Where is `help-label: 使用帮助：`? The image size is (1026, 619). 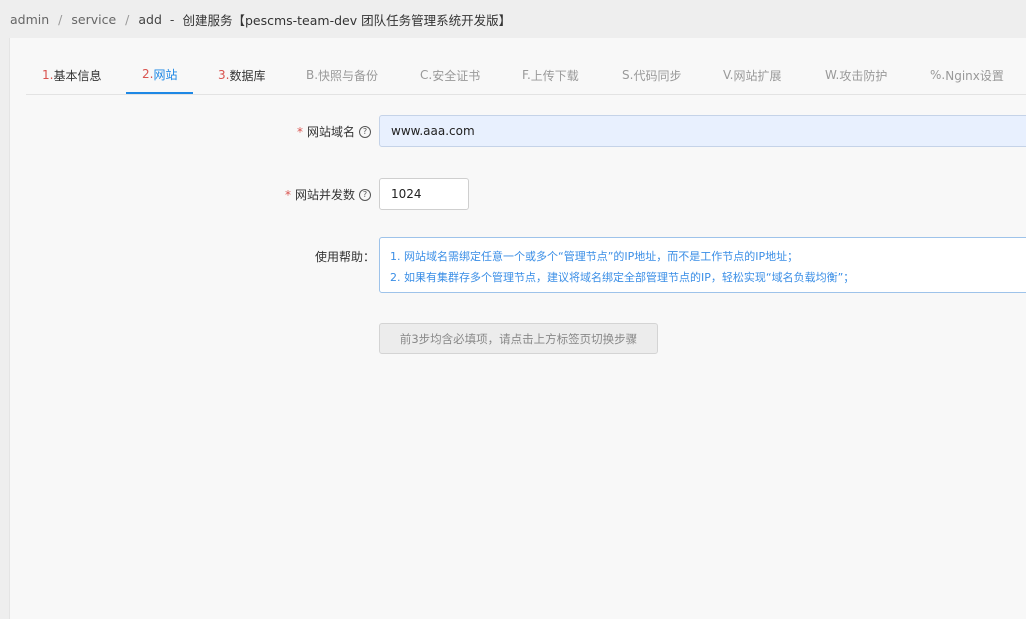
help-label: 使用帮助： is located at coordinates (344, 257).